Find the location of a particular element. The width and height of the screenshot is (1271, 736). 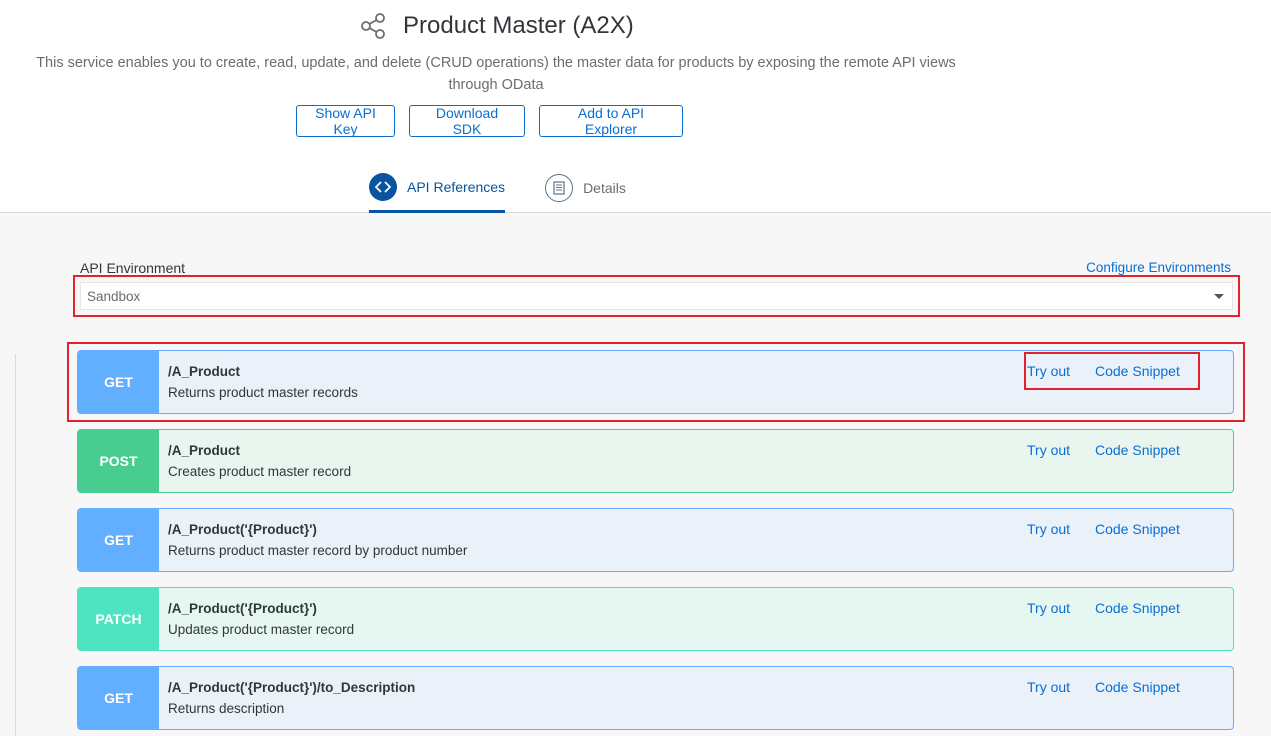

tab-bar: API References Details is located at coordinates (497, 192).